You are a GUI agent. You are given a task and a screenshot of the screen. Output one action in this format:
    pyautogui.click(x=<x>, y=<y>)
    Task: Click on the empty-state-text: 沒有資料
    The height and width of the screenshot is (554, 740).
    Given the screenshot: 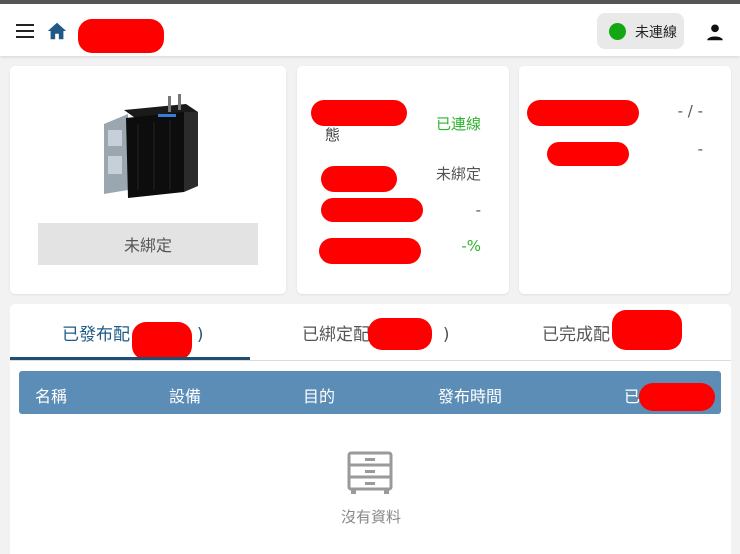 What is the action you would take?
    pyautogui.click(x=370, y=517)
    